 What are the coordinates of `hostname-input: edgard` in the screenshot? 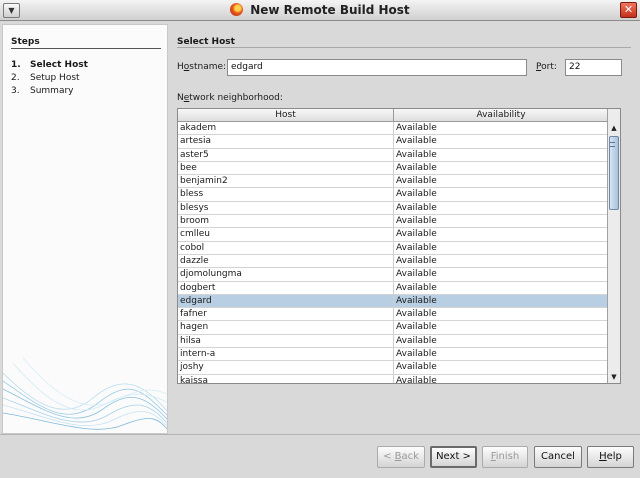 It's located at (377, 67).